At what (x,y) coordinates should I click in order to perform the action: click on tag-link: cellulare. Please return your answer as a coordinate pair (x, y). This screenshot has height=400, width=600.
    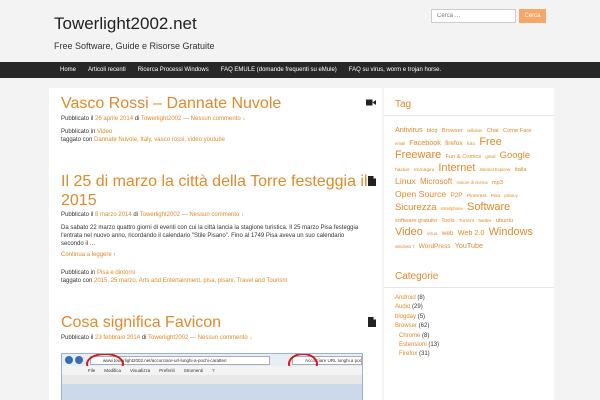
    Looking at the image, I should click on (475, 130).